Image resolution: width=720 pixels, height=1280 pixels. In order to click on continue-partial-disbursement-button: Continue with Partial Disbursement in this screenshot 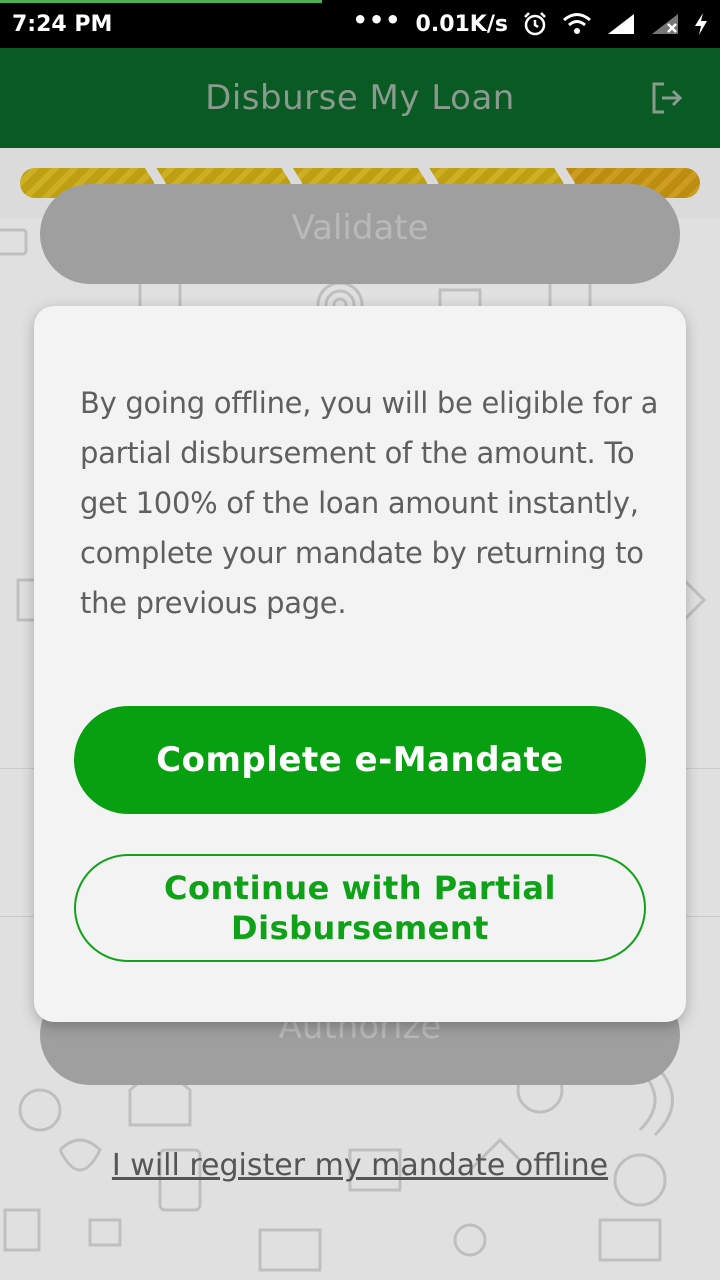, I will do `click(360, 908)`.